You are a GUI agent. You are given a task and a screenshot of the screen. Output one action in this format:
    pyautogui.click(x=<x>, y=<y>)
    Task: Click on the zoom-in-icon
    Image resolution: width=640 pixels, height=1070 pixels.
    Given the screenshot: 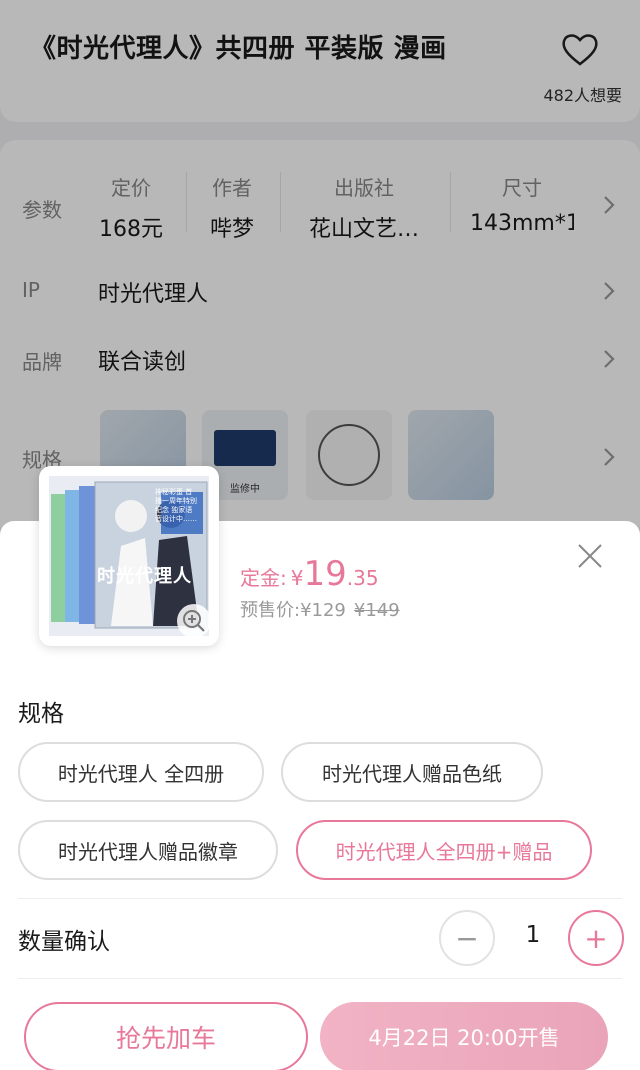 What is the action you would take?
    pyautogui.click(x=194, y=621)
    